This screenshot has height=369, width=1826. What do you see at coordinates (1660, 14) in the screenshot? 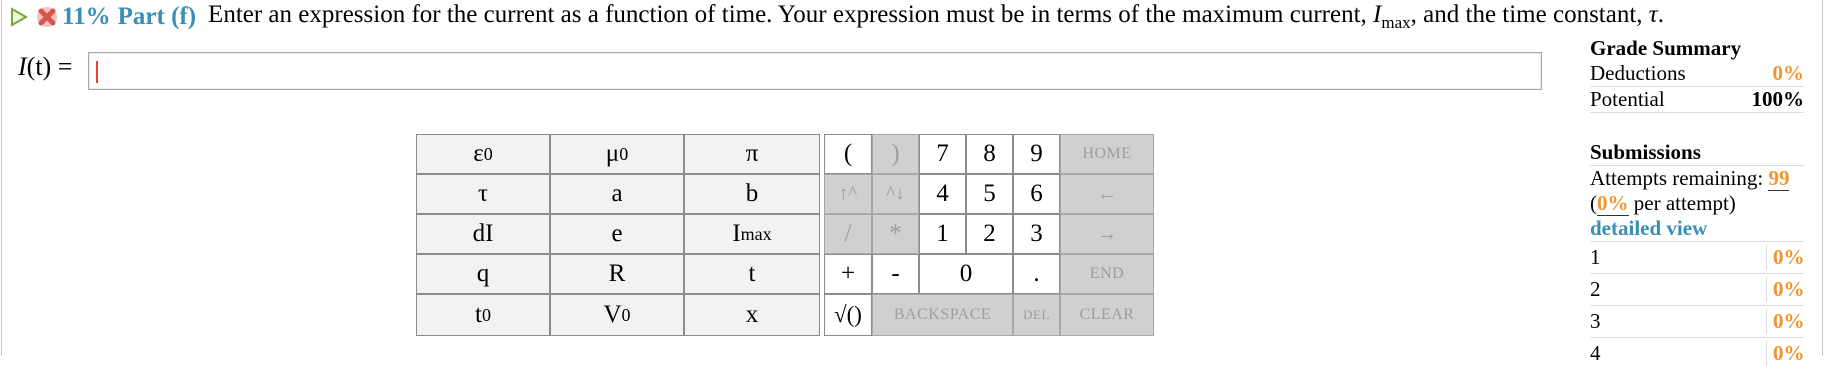
I see `question-text-end: .` at bounding box center [1660, 14].